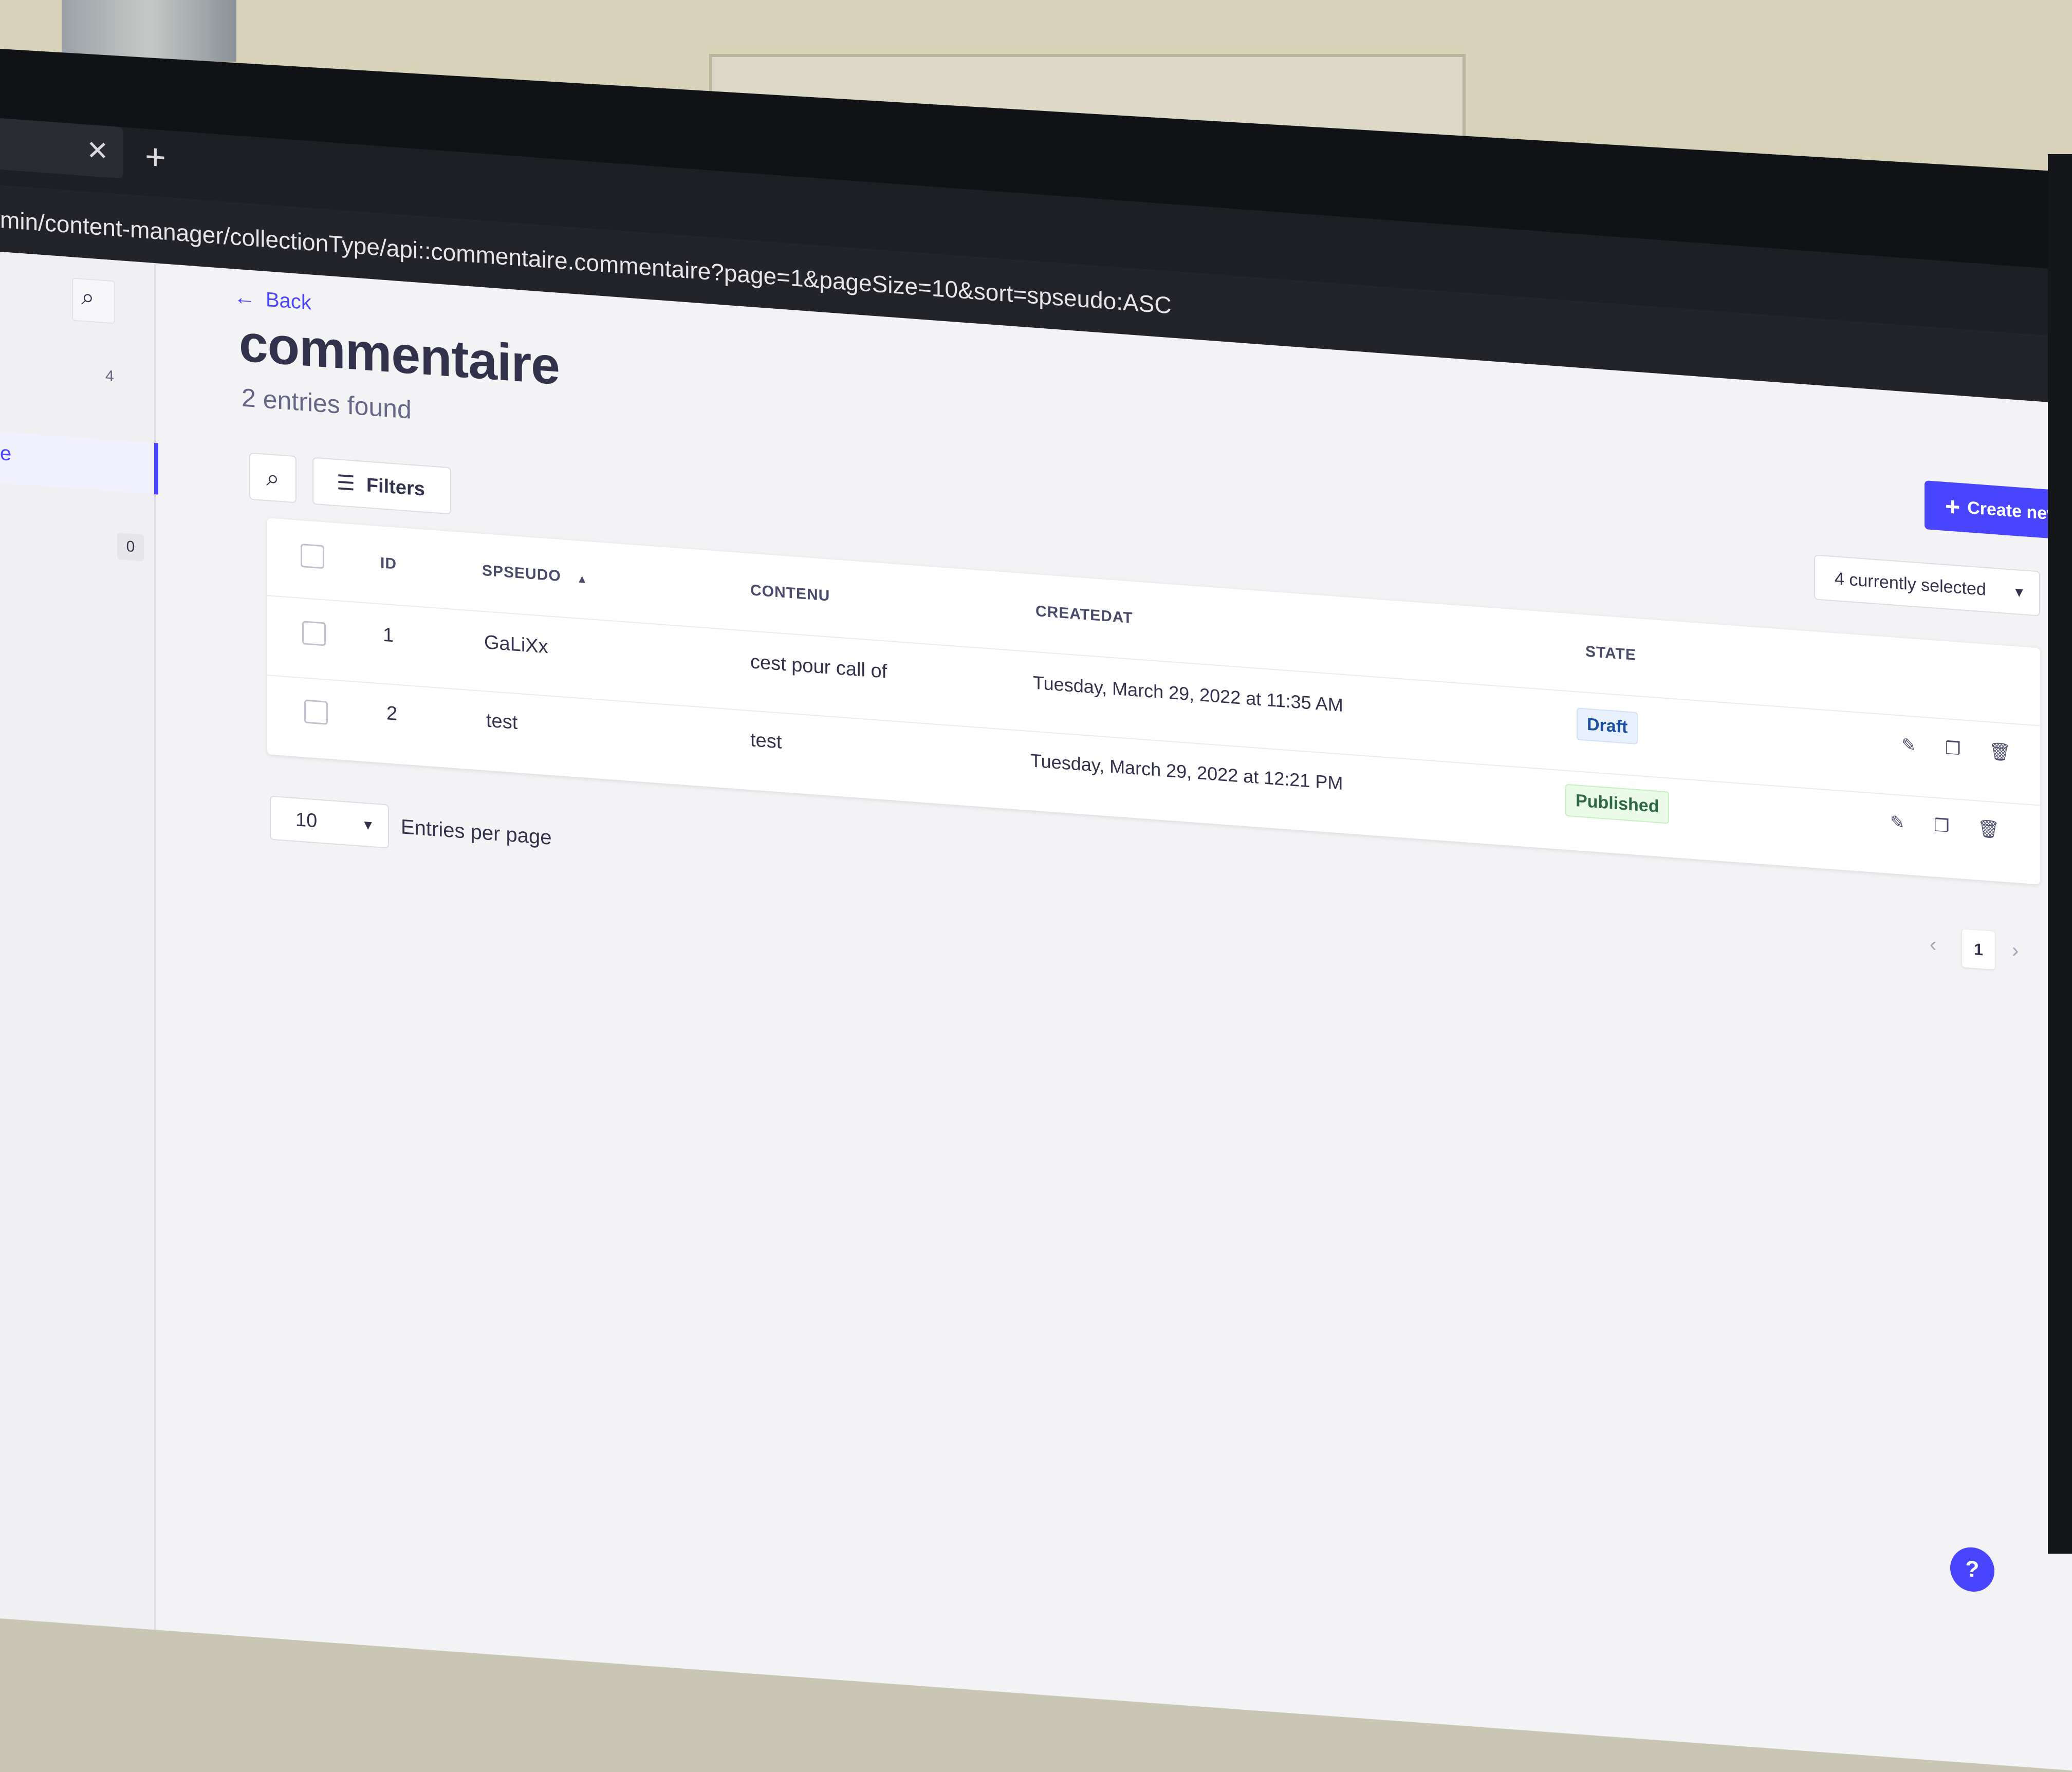 The width and height of the screenshot is (2072, 1772). Describe the element at coordinates (582, 579) in the screenshot. I see `sort-ascending-icon: ▲` at that location.